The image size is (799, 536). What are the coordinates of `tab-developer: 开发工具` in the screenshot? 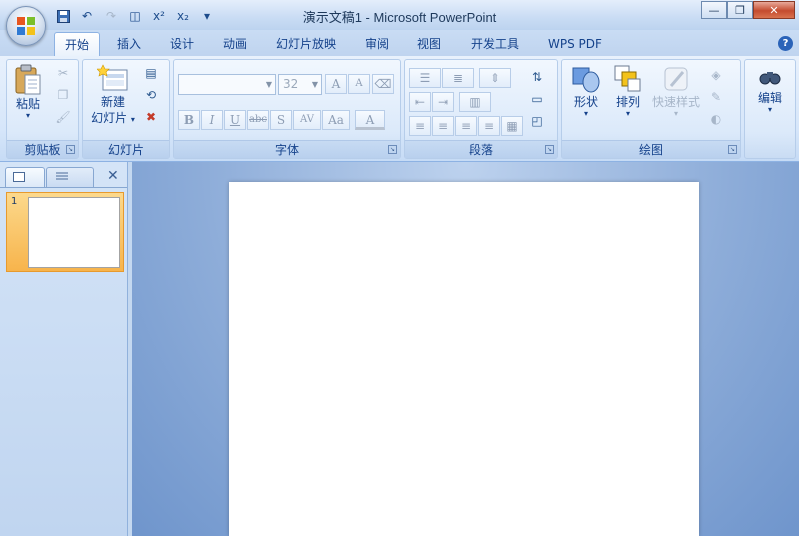 It's located at (495, 44).